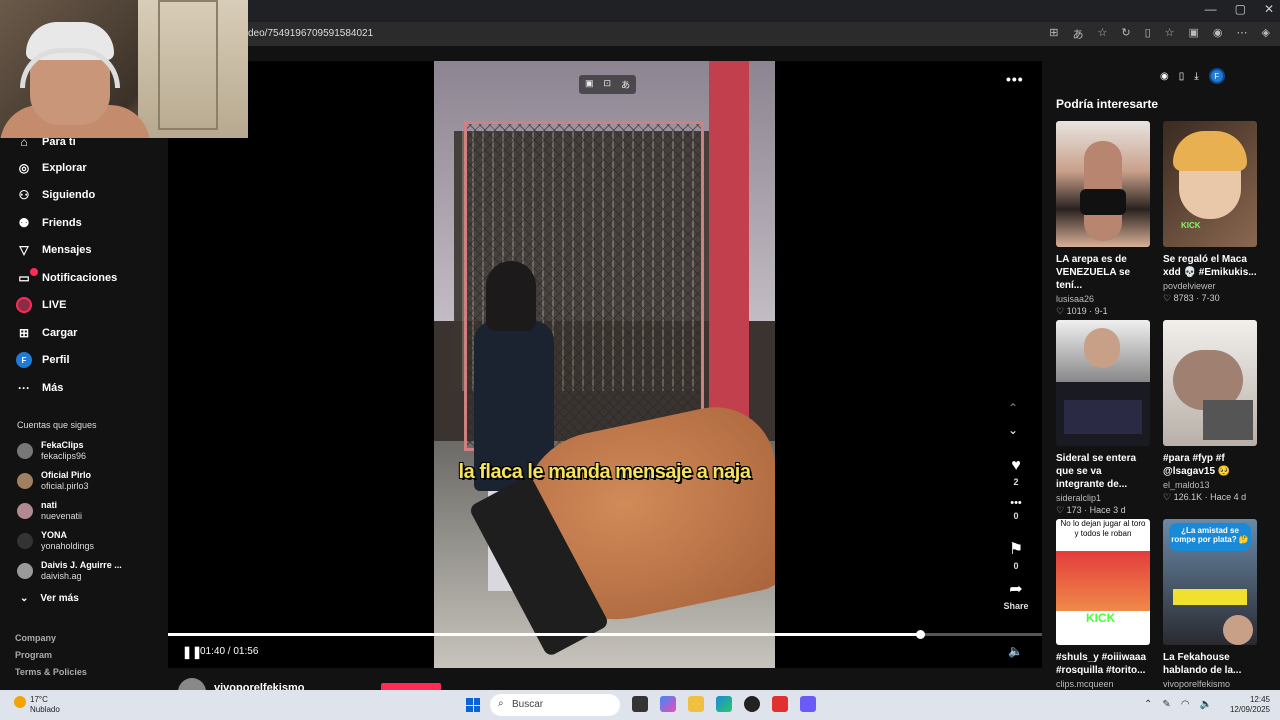  What do you see at coordinates (41, 305) in the screenshot?
I see `sidebar-item-live: LIVE` at bounding box center [41, 305].